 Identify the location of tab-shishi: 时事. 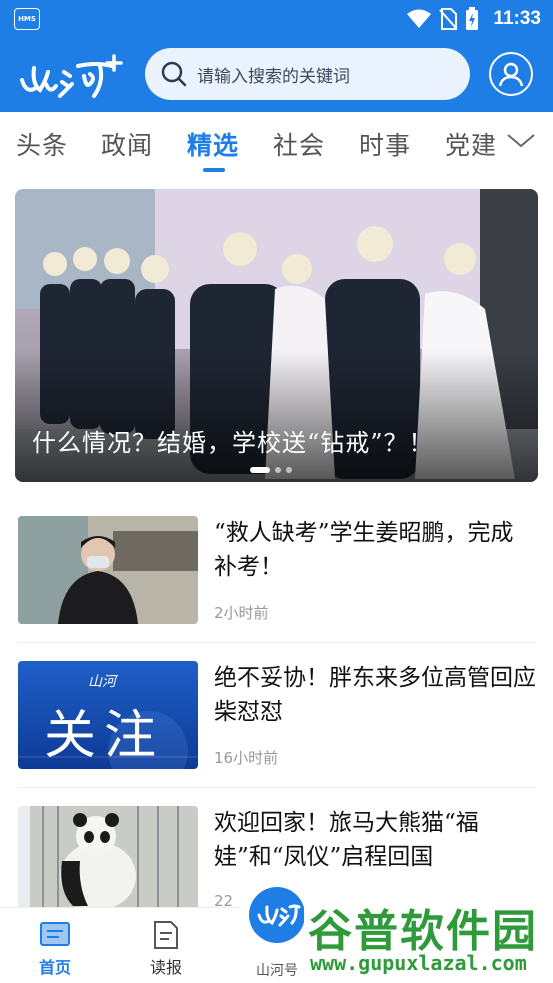
(385, 144).